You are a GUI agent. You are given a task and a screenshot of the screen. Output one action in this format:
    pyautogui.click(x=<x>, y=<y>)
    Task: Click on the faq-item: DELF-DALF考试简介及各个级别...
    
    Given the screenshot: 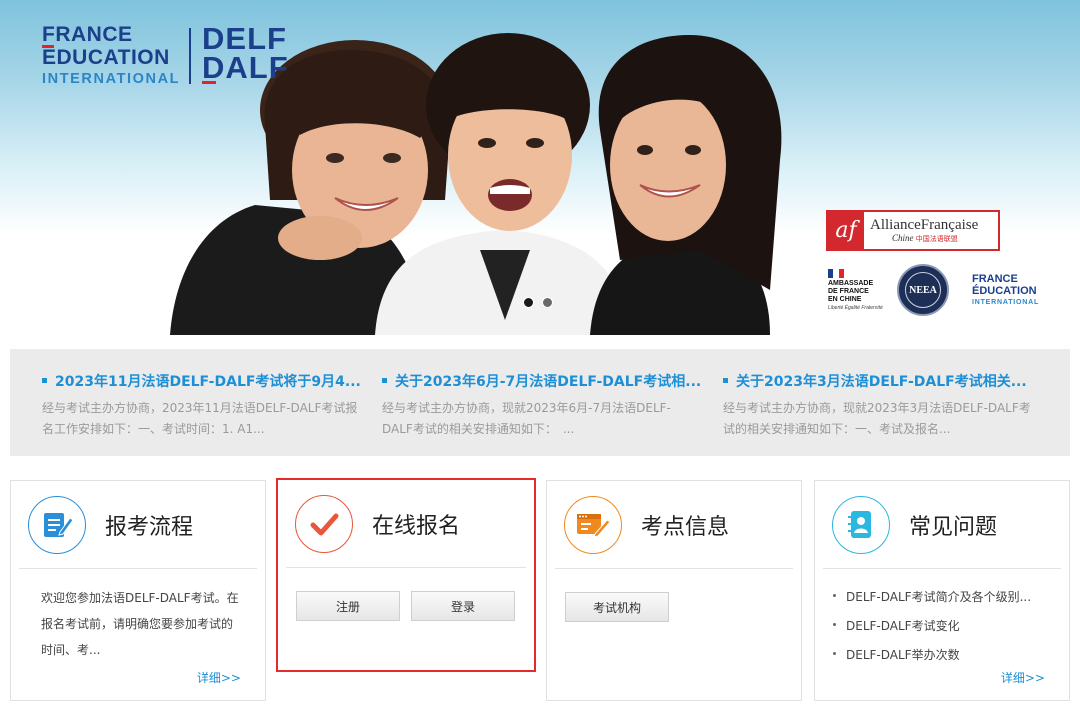 What is the action you would take?
    pyautogui.click(x=948, y=597)
    